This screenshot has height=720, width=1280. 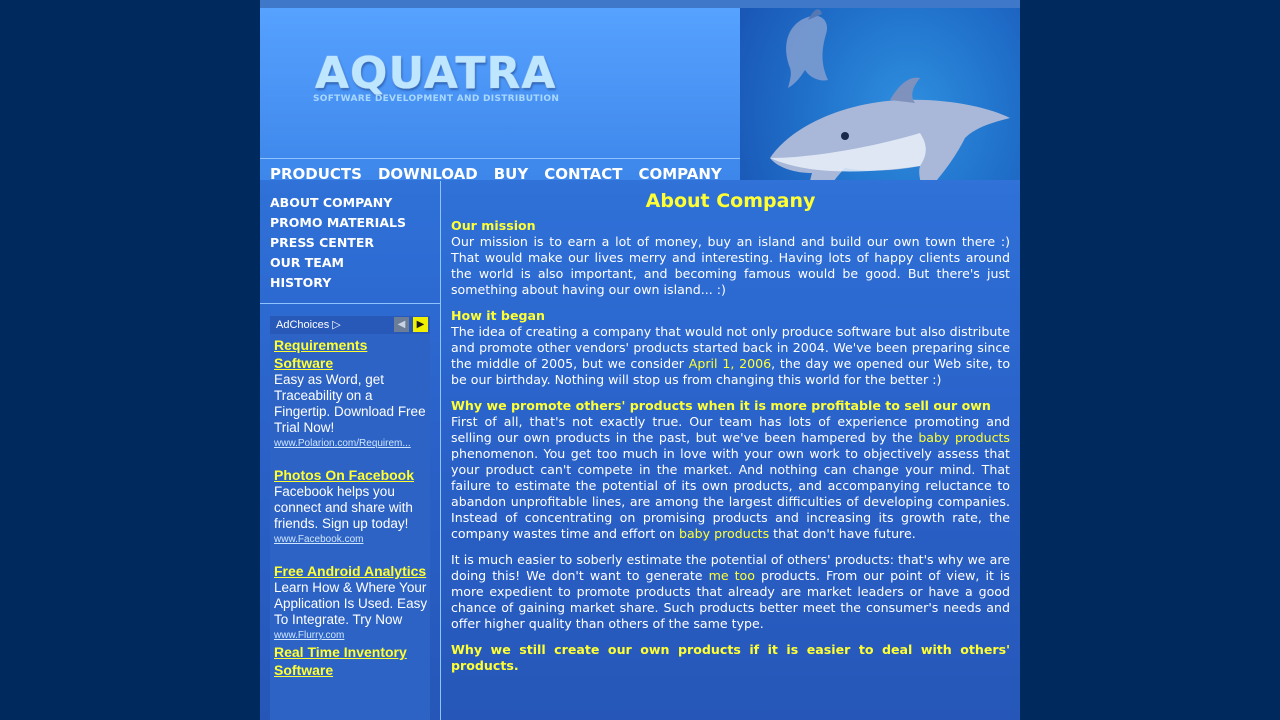 I want to click on site-tagline: SOFTWARE DEVELOPMENT AND DISTRIBUTION, so click(x=436, y=99).